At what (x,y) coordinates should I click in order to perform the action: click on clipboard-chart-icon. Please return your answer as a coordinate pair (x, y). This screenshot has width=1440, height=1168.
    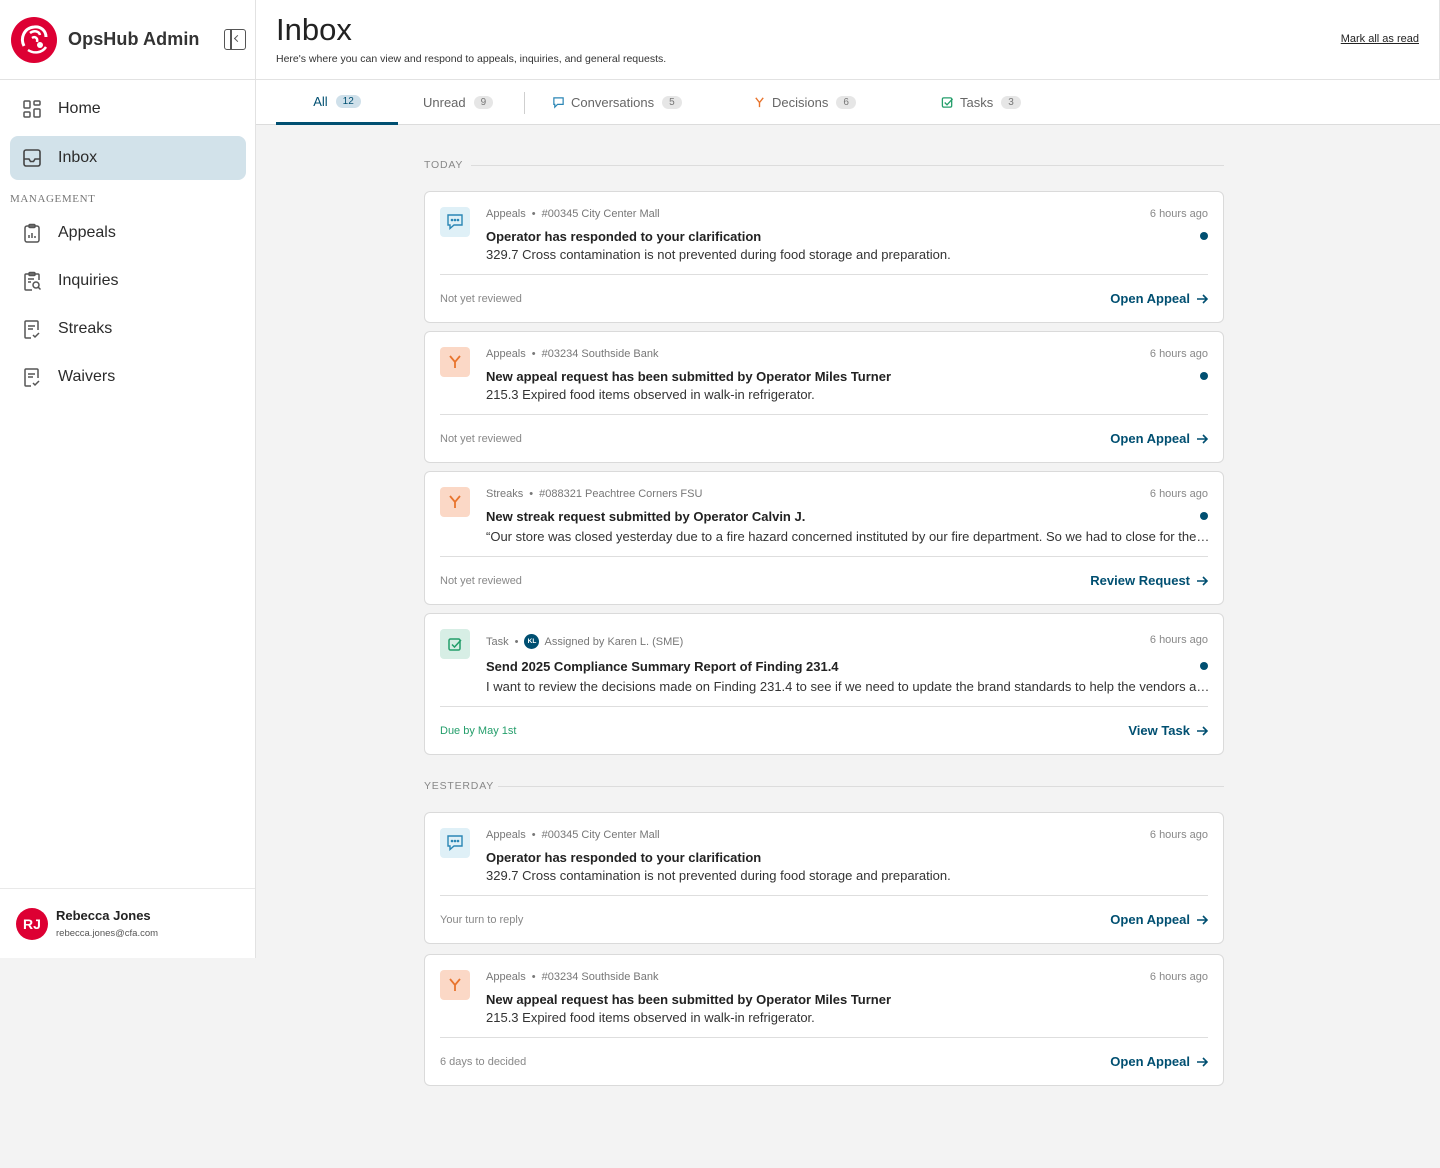
    Looking at the image, I should click on (32, 233).